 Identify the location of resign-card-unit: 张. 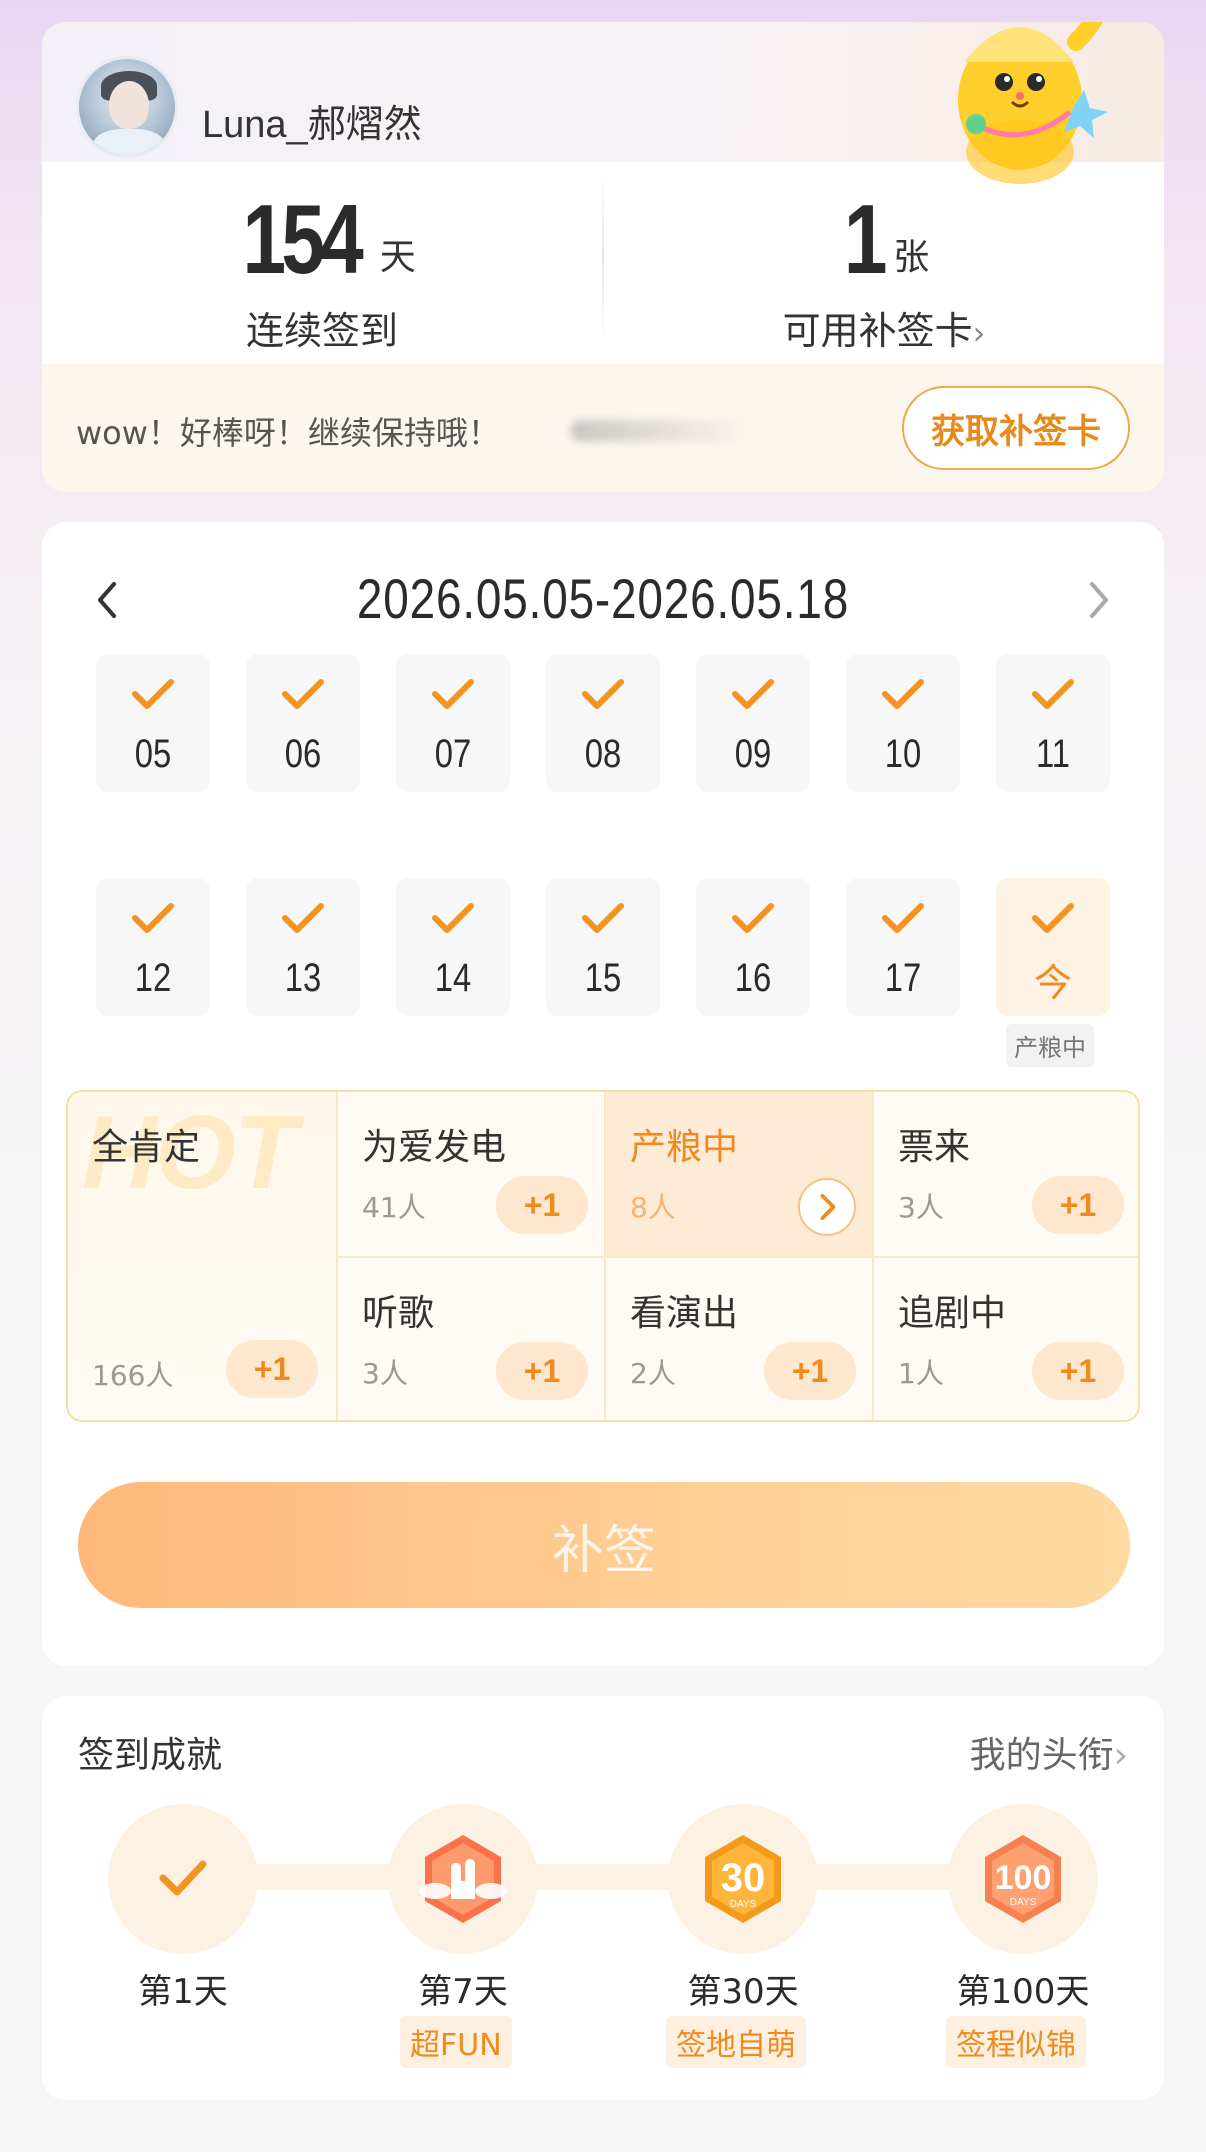
(911, 257).